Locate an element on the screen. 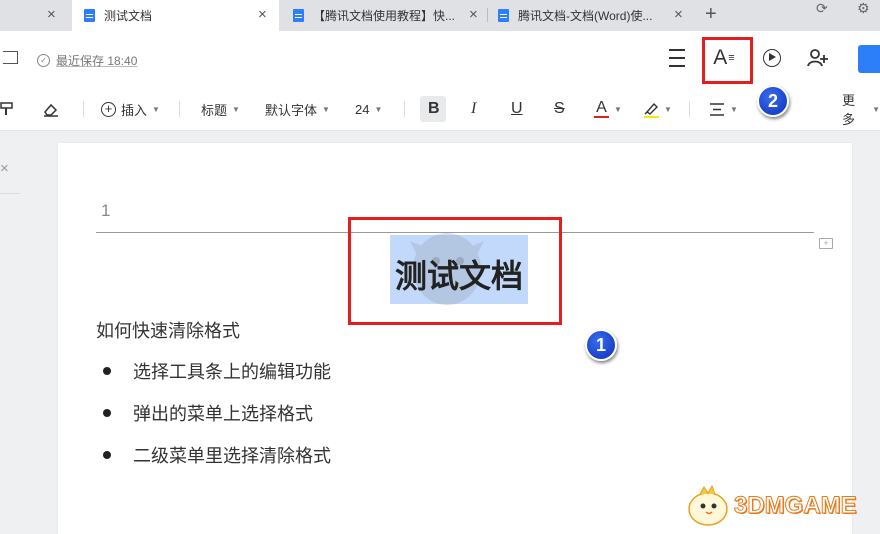 The width and height of the screenshot is (880, 534). strikethrough-button: S is located at coordinates (559, 109).